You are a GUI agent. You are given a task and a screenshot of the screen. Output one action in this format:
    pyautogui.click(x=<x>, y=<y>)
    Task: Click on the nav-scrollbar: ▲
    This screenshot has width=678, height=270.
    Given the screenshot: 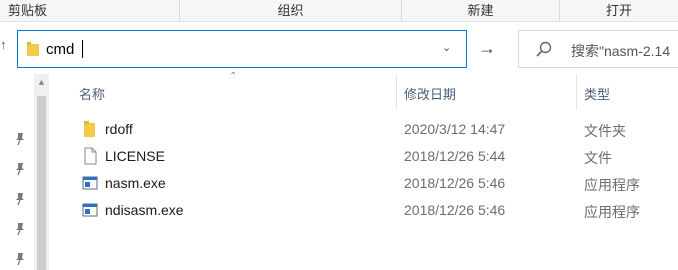 What is the action you would take?
    pyautogui.click(x=41, y=172)
    